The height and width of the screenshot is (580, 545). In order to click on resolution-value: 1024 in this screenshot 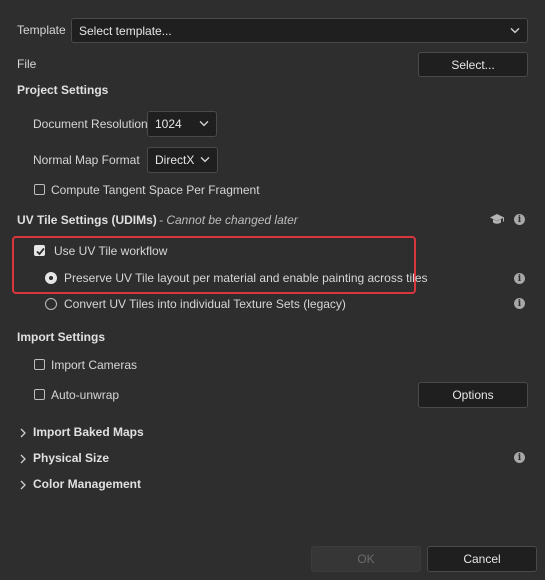, I will do `click(168, 124)`.